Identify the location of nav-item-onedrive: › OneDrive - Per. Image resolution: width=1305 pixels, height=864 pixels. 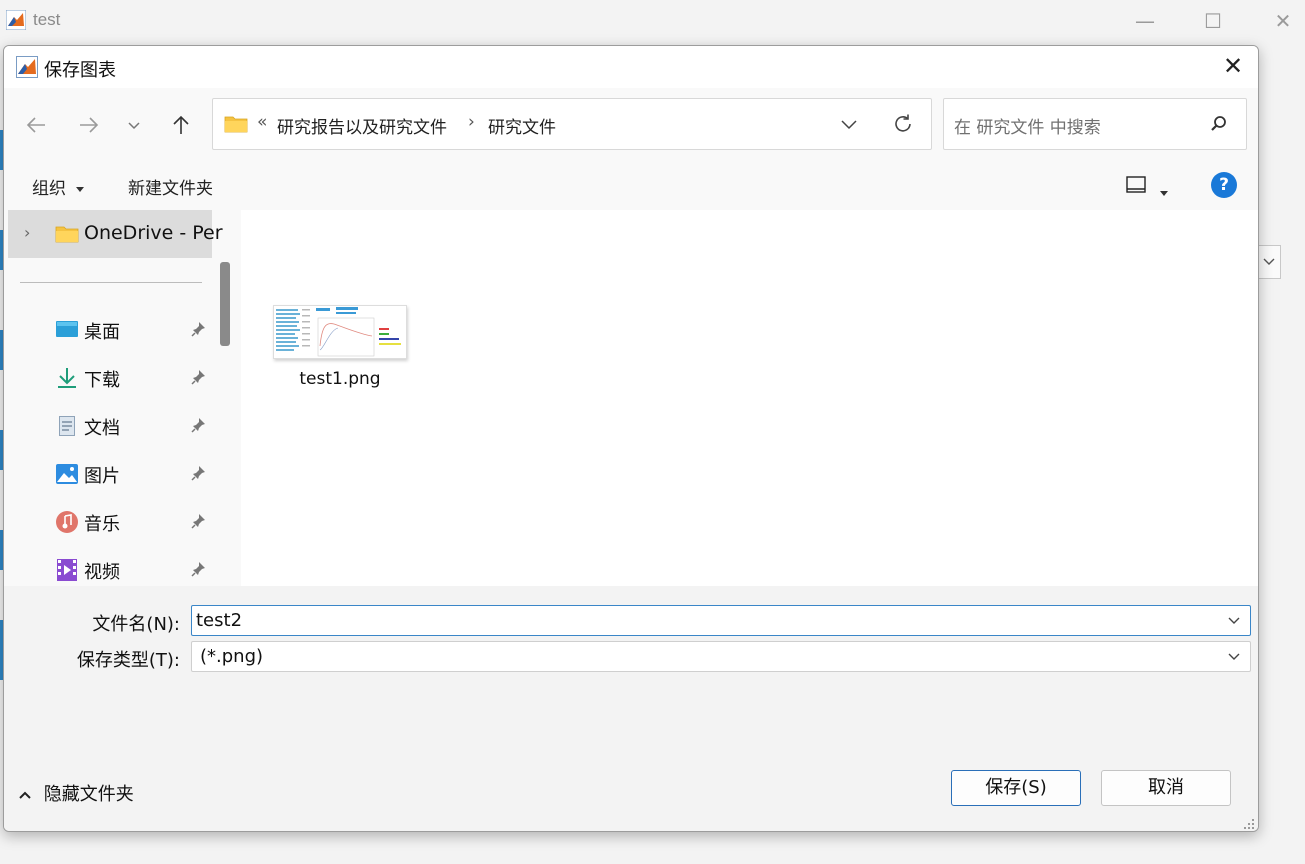
(113, 234).